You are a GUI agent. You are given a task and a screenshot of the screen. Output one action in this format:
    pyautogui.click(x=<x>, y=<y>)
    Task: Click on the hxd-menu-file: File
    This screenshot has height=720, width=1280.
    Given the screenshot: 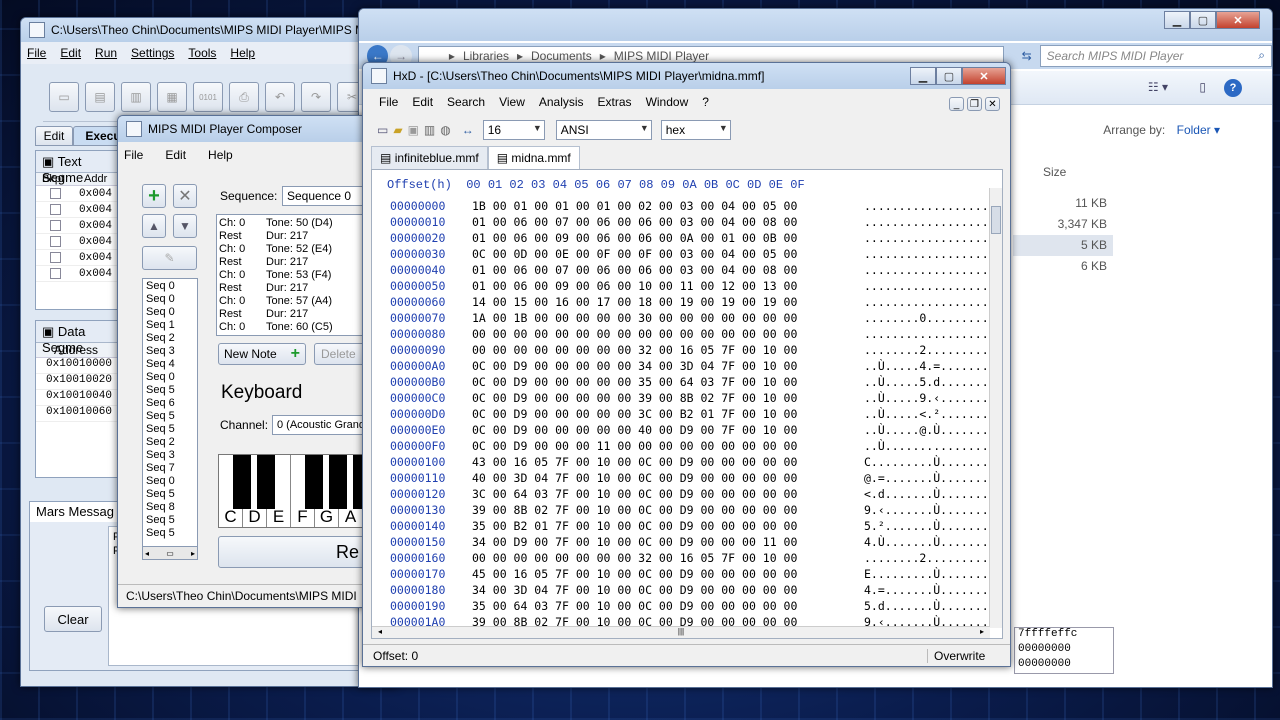 What is the action you would take?
    pyautogui.click(x=388, y=102)
    